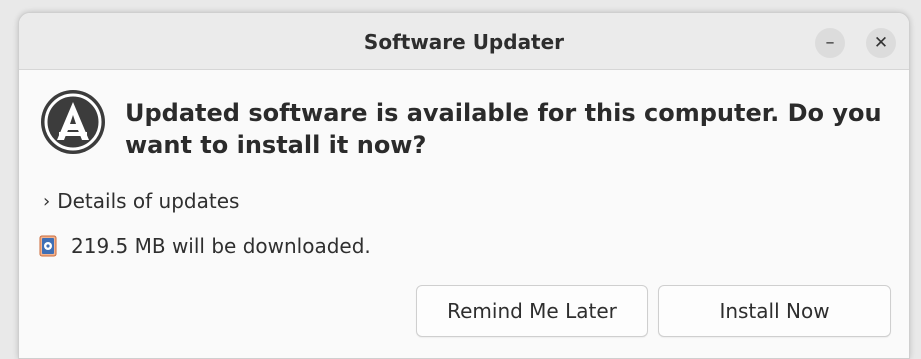 This screenshot has width=921, height=359. I want to click on download-size-row: 219.5 MB will be downloaded., so click(205, 246).